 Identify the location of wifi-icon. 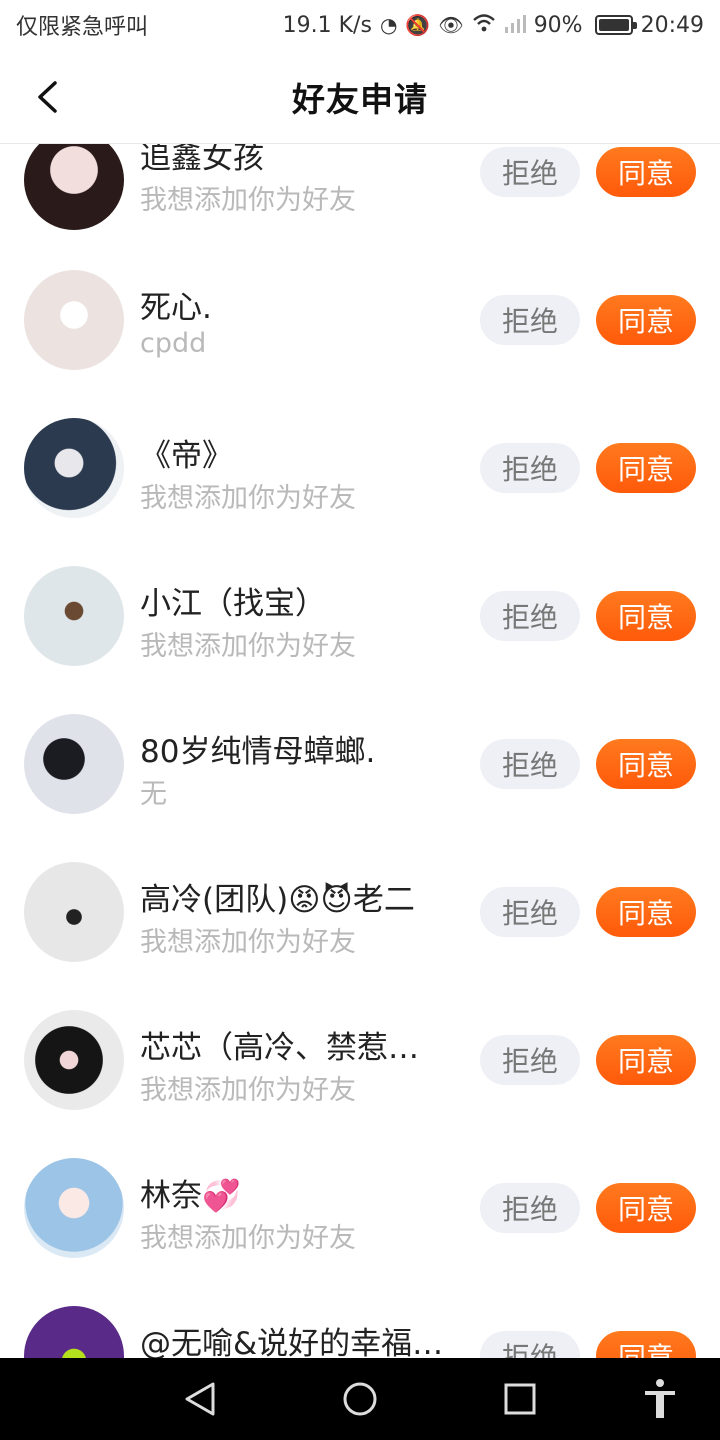
(484, 25).